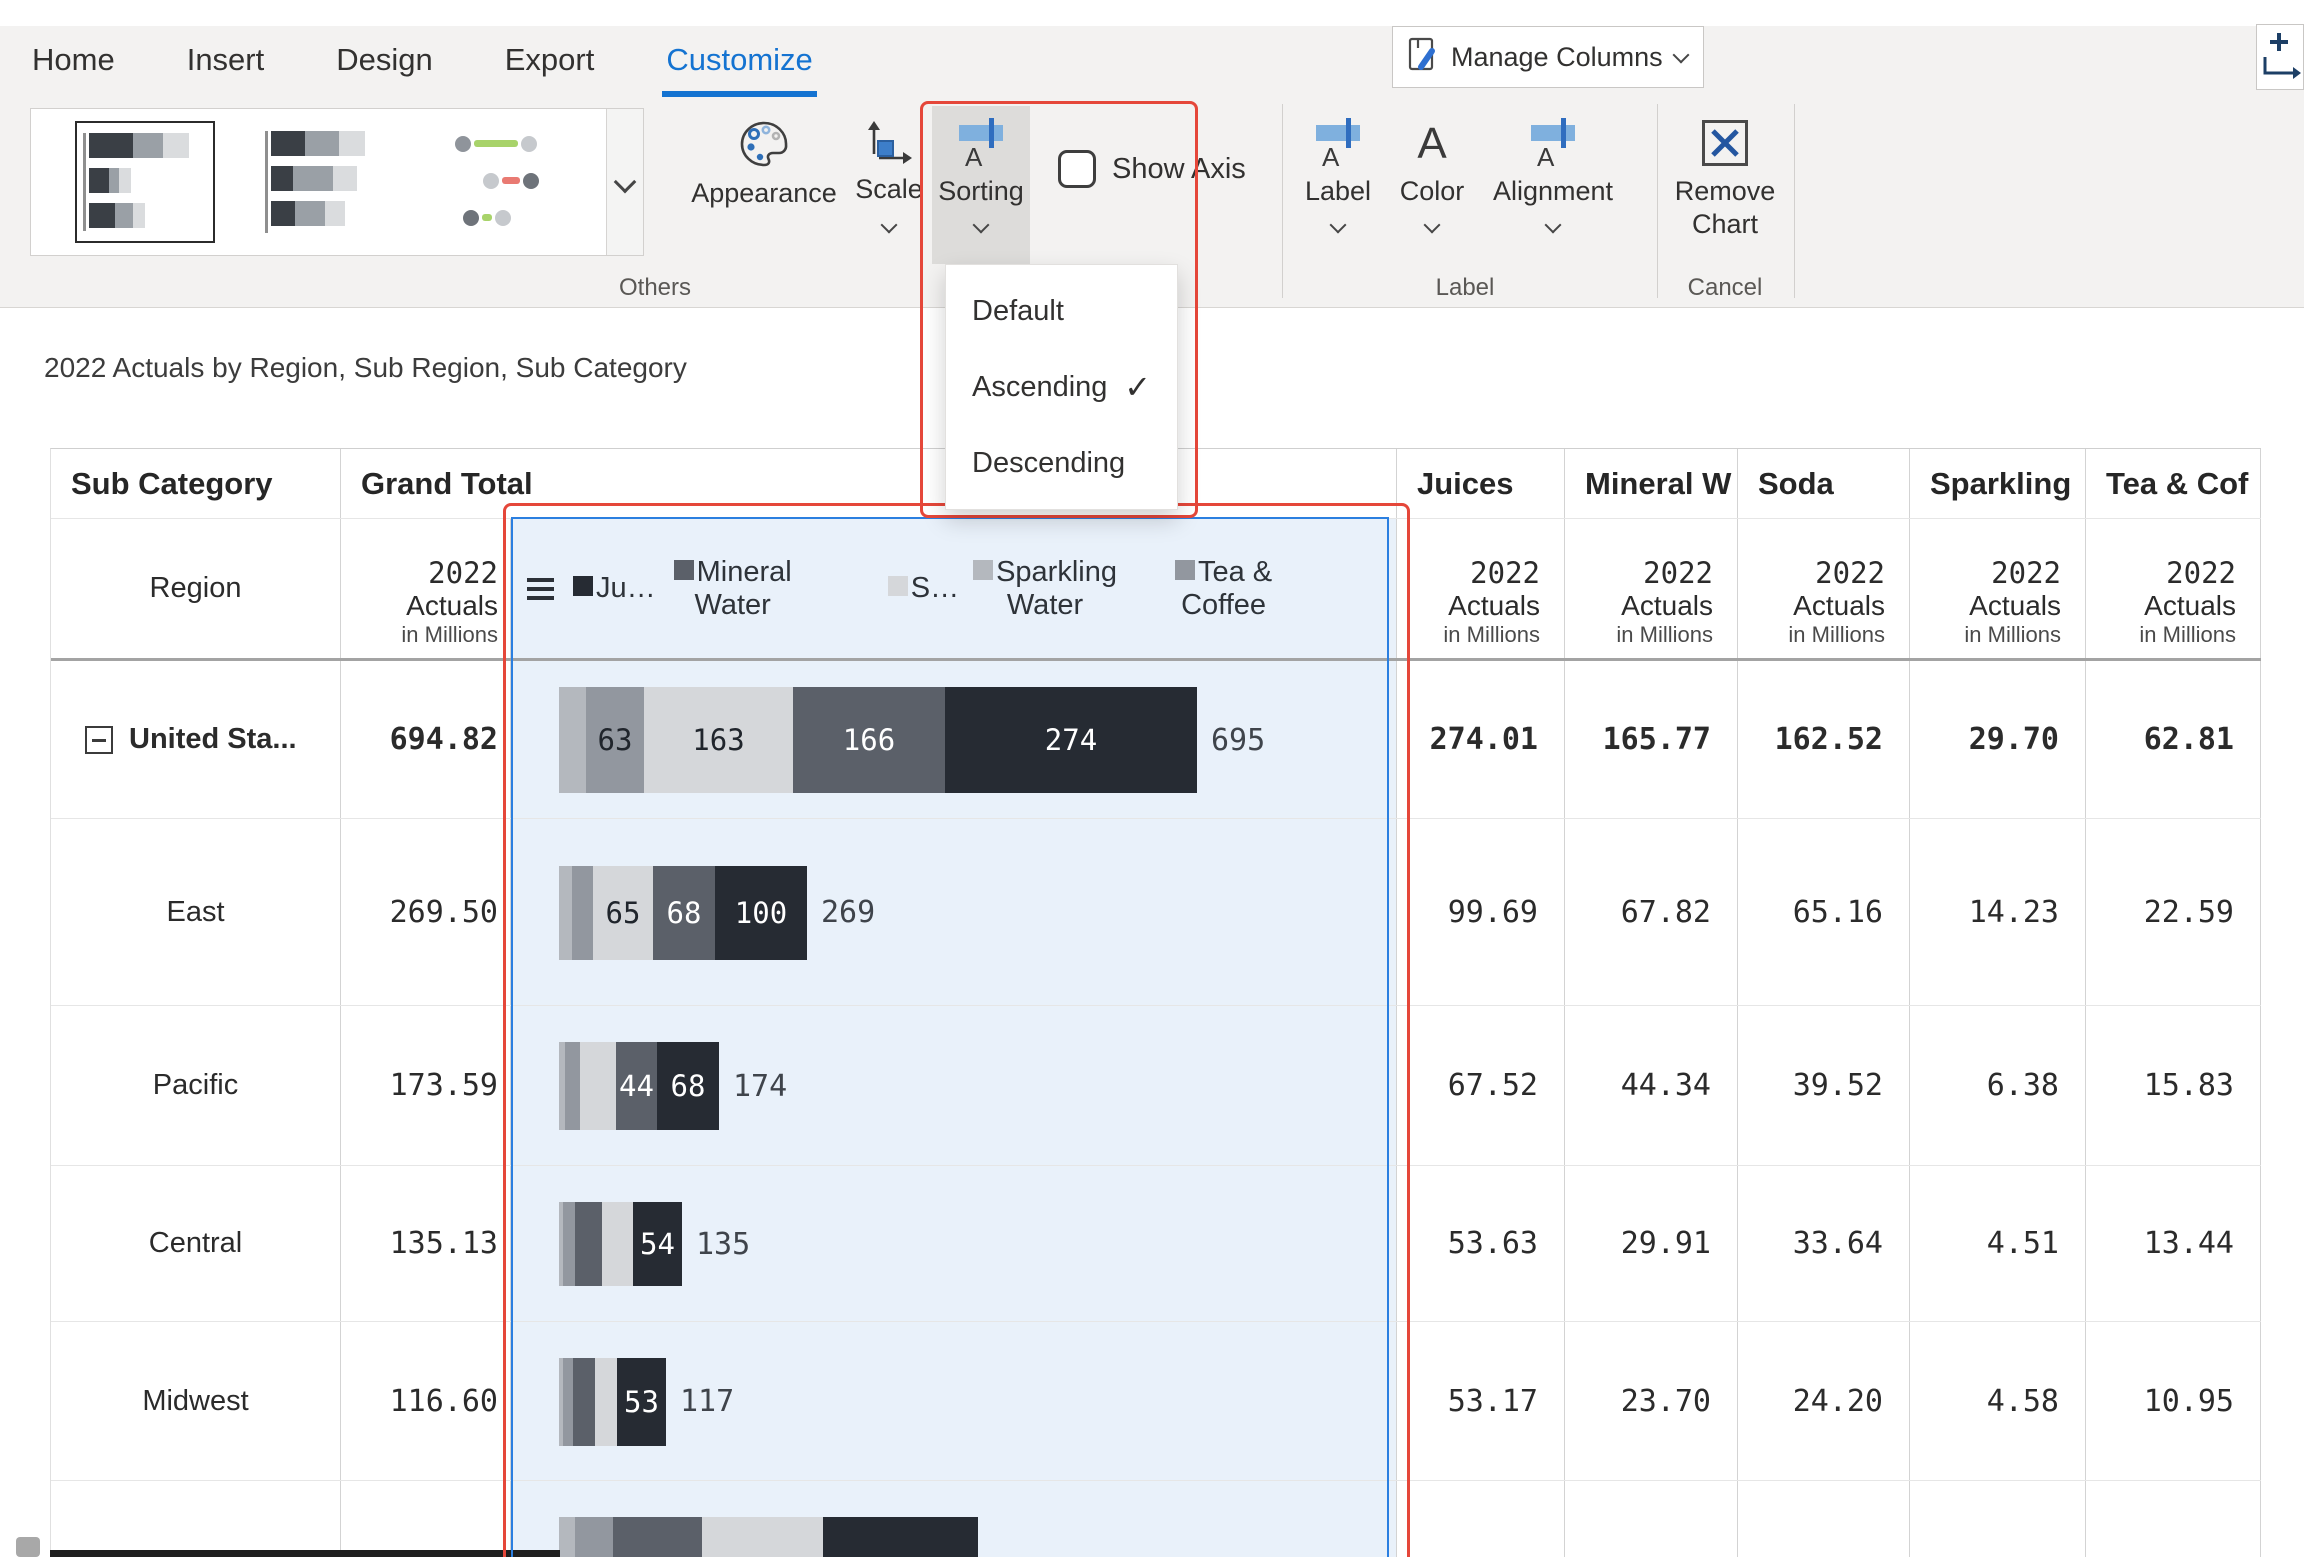 This screenshot has height=1557, width=2304. Describe the element at coordinates (1824, 483) in the screenshot. I see `col-header-soda: Soda` at that location.